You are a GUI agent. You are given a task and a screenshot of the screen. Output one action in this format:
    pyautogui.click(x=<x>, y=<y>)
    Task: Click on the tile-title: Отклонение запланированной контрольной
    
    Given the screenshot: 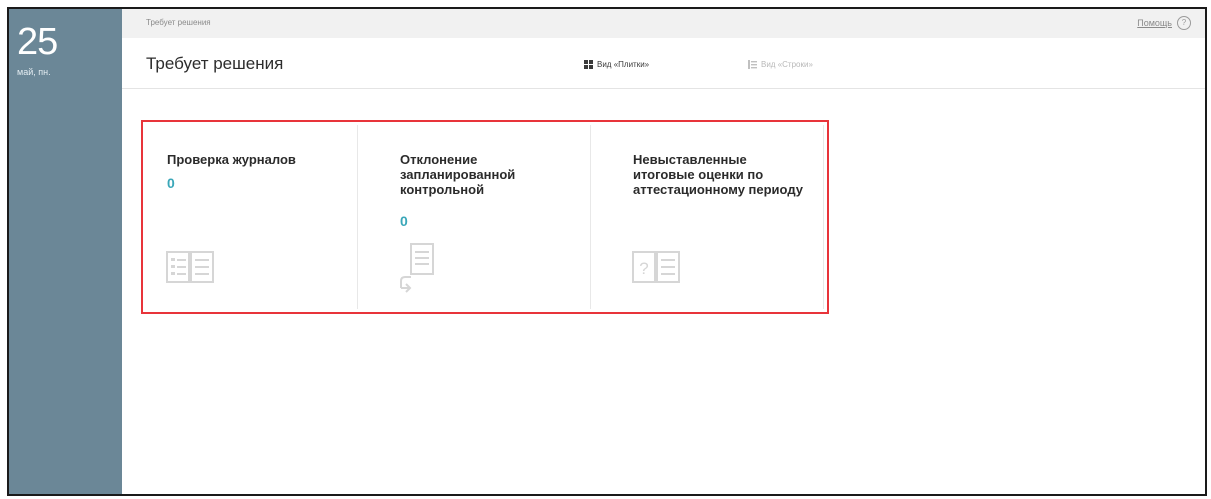 What is the action you would take?
    pyautogui.click(x=458, y=174)
    